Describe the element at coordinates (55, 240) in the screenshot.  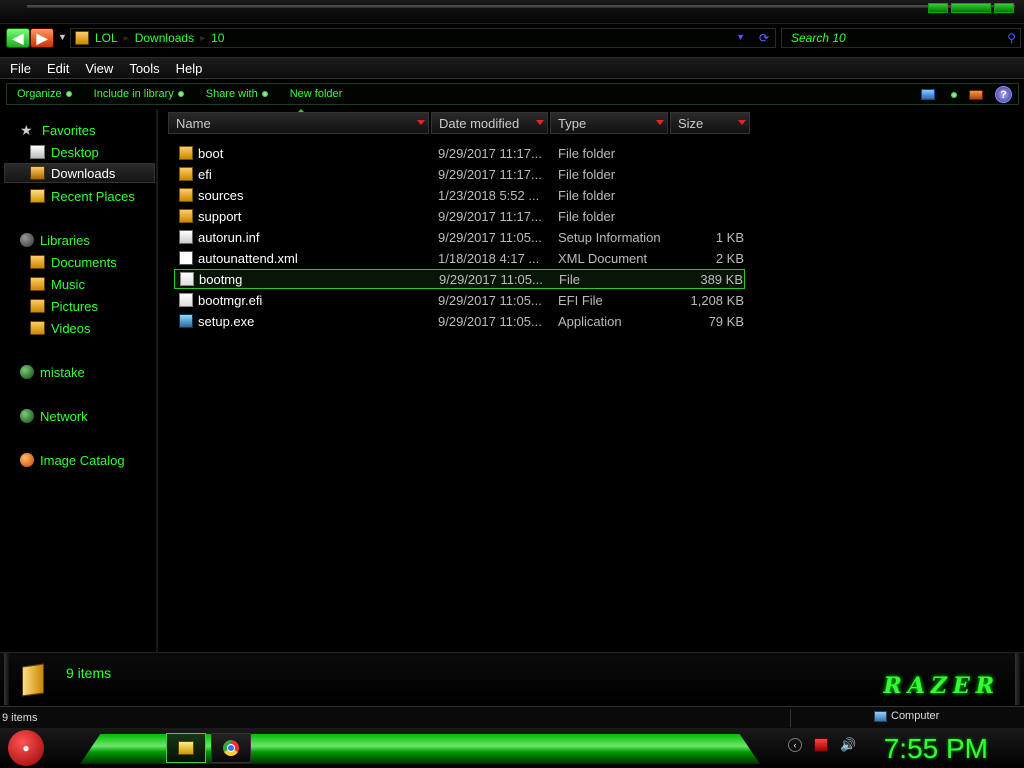
I see `sidebar-item-libraries: Libraries` at that location.